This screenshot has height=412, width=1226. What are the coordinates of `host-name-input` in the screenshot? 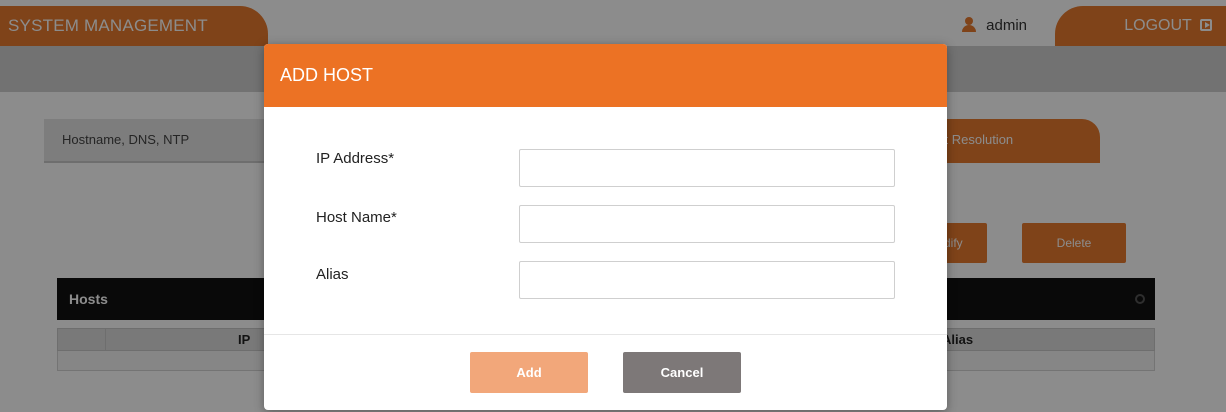 It's located at (707, 224).